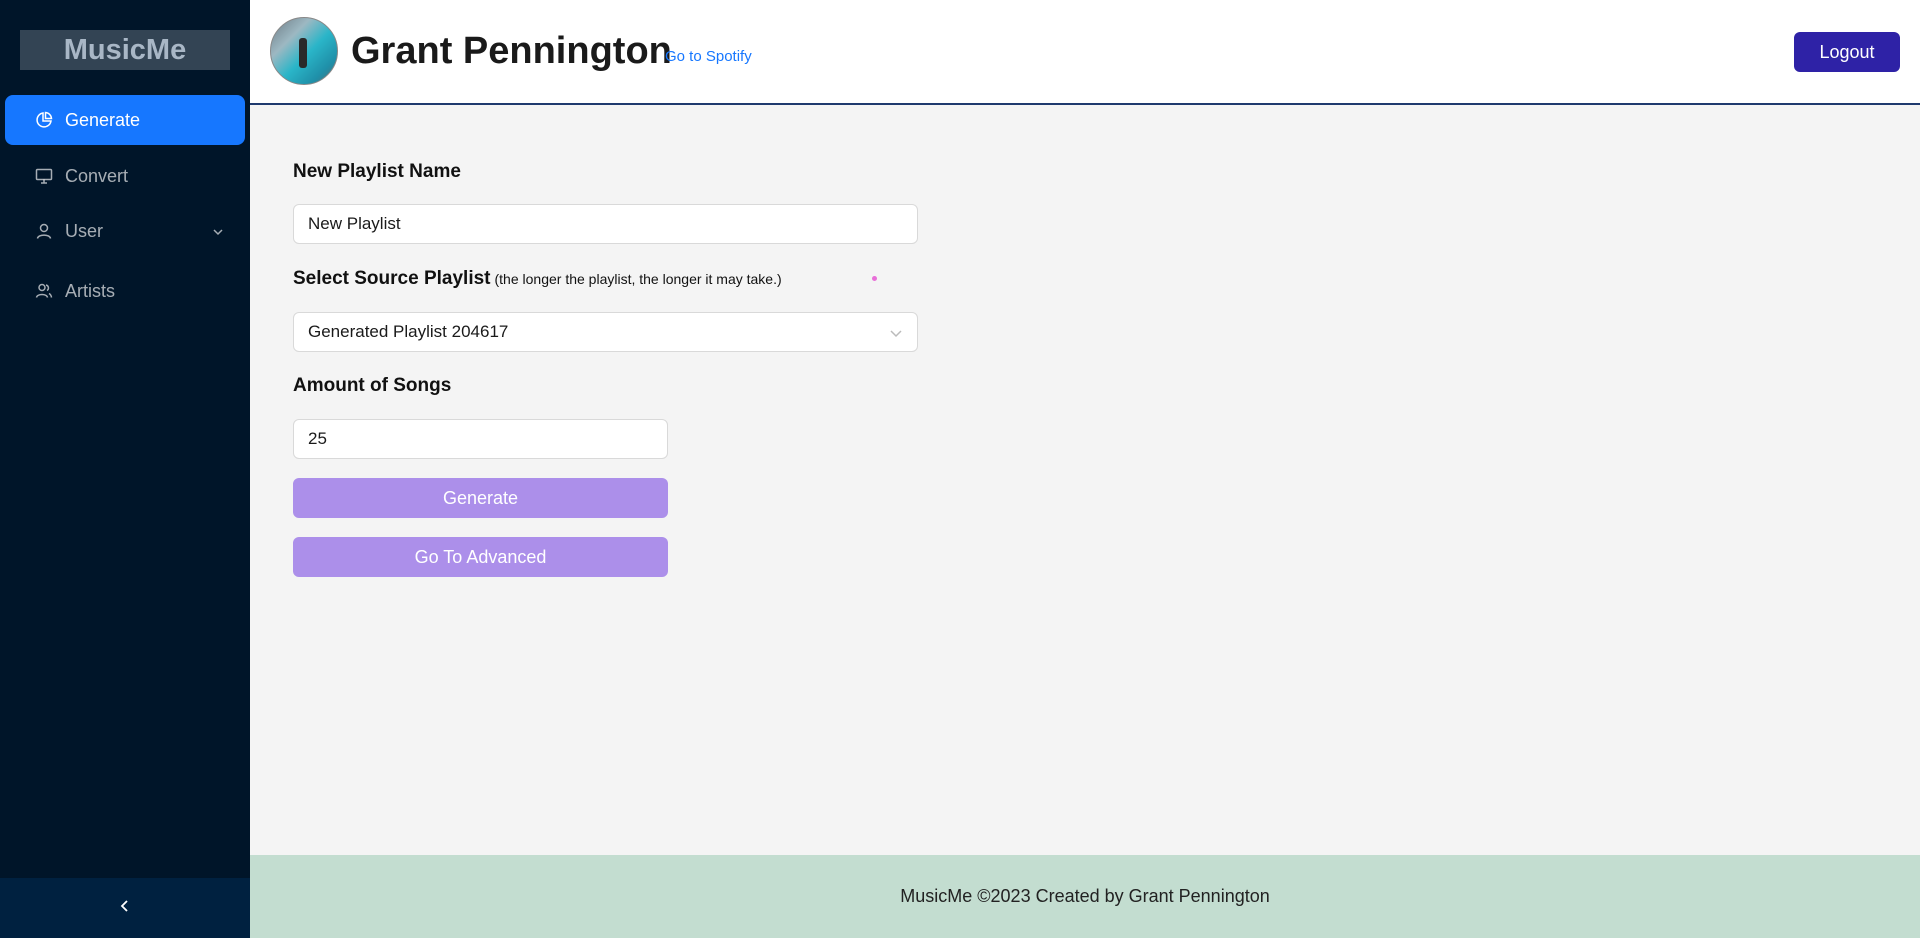 Image resolution: width=1920 pixels, height=938 pixels. I want to click on desktop-icon, so click(44, 176).